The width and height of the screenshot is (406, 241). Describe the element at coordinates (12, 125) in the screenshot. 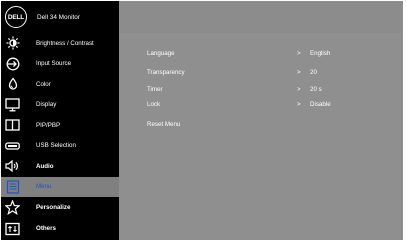

I see `pip-icon` at that location.